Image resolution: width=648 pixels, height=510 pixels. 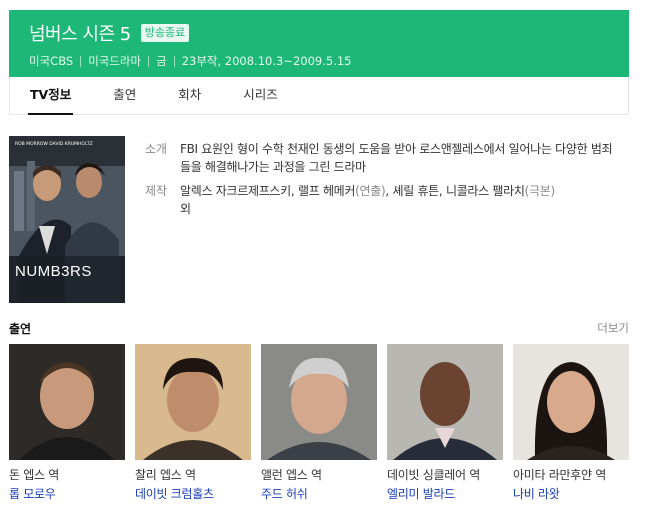 I want to click on cast-card: 앨런 엡스 역 주드 허쉬, so click(x=319, y=423).